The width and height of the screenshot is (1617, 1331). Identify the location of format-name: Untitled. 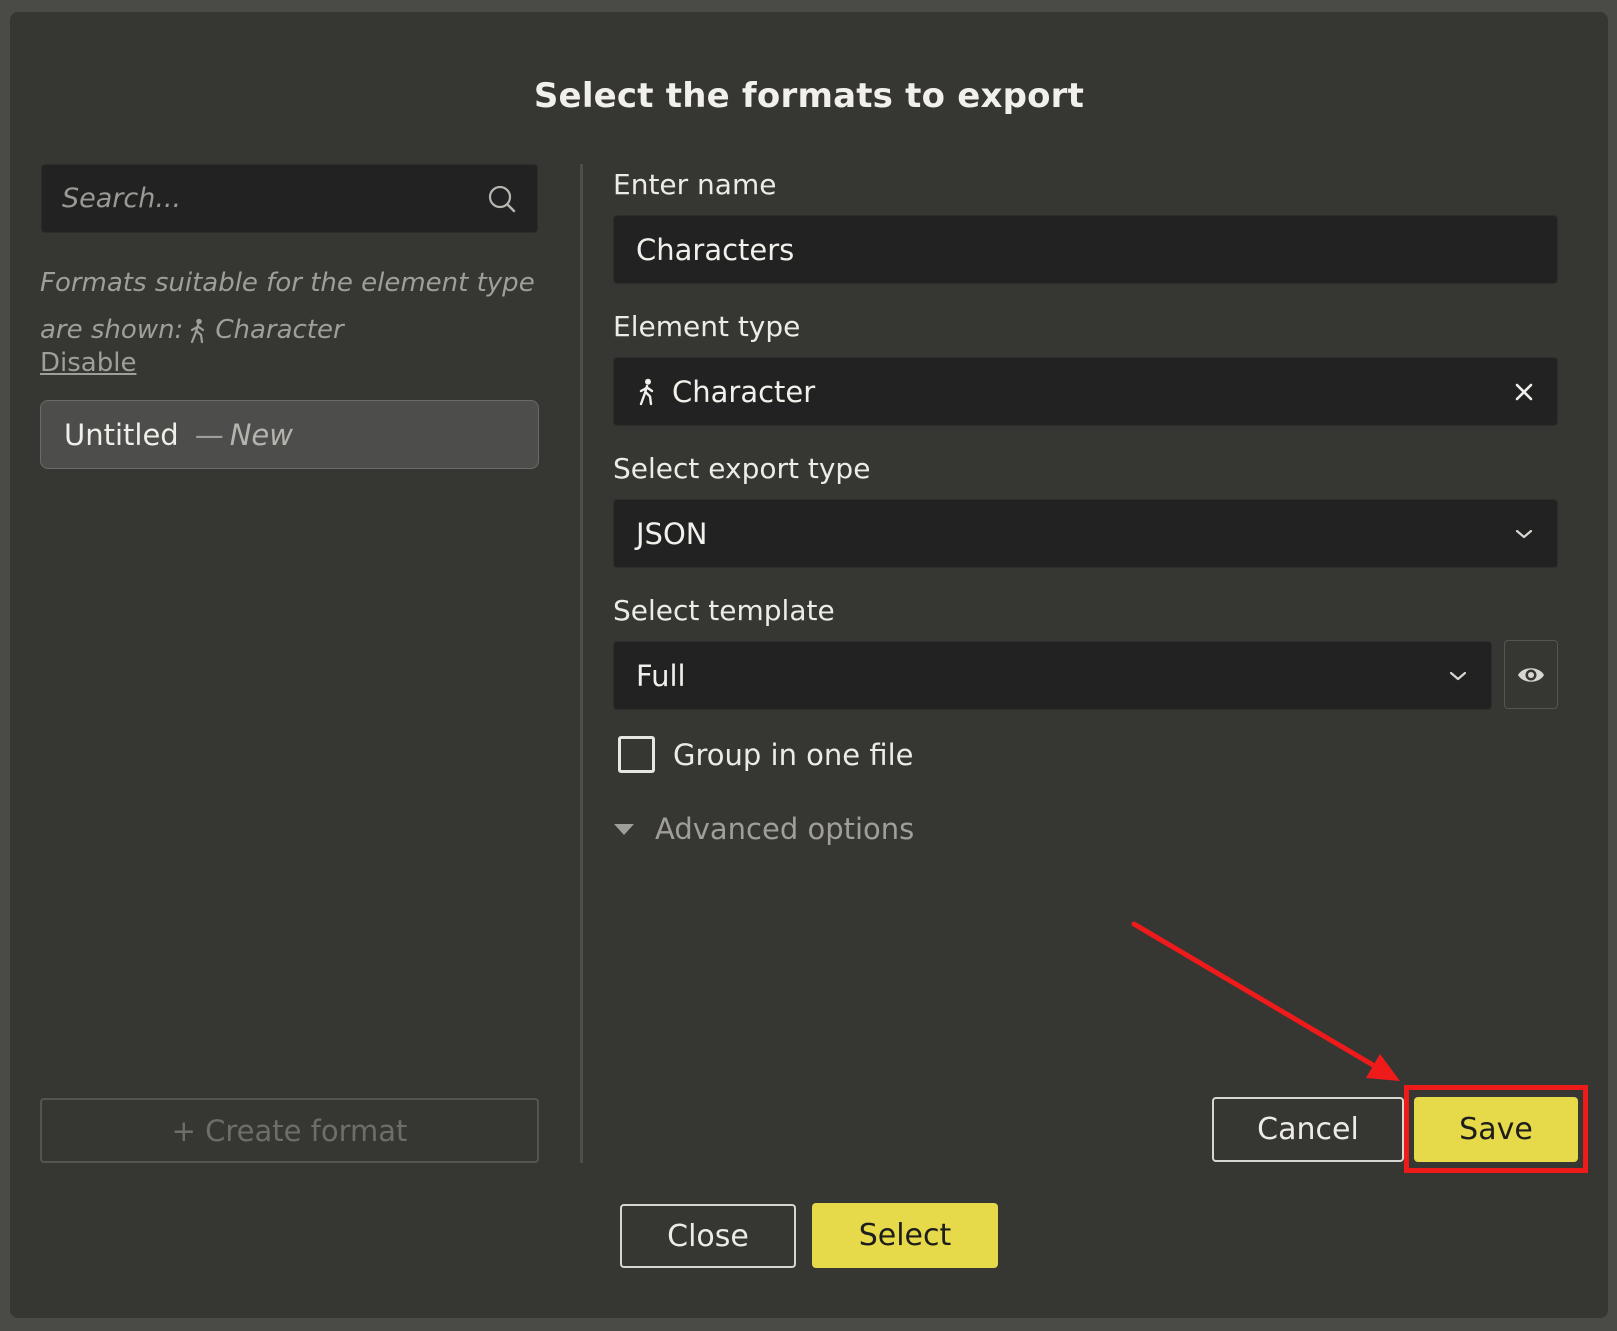
(121, 434).